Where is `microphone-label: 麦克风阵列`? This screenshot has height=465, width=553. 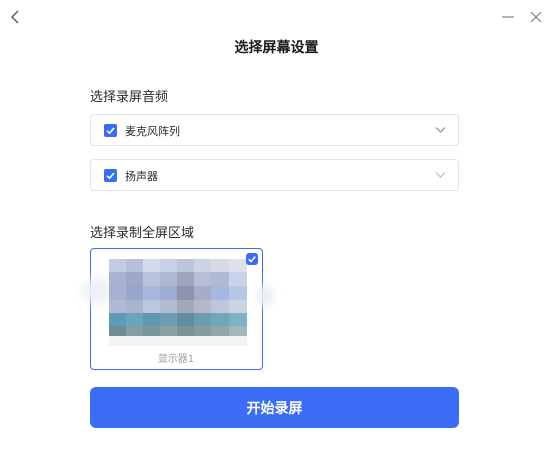 microphone-label: 麦克风阵列 is located at coordinates (152, 131).